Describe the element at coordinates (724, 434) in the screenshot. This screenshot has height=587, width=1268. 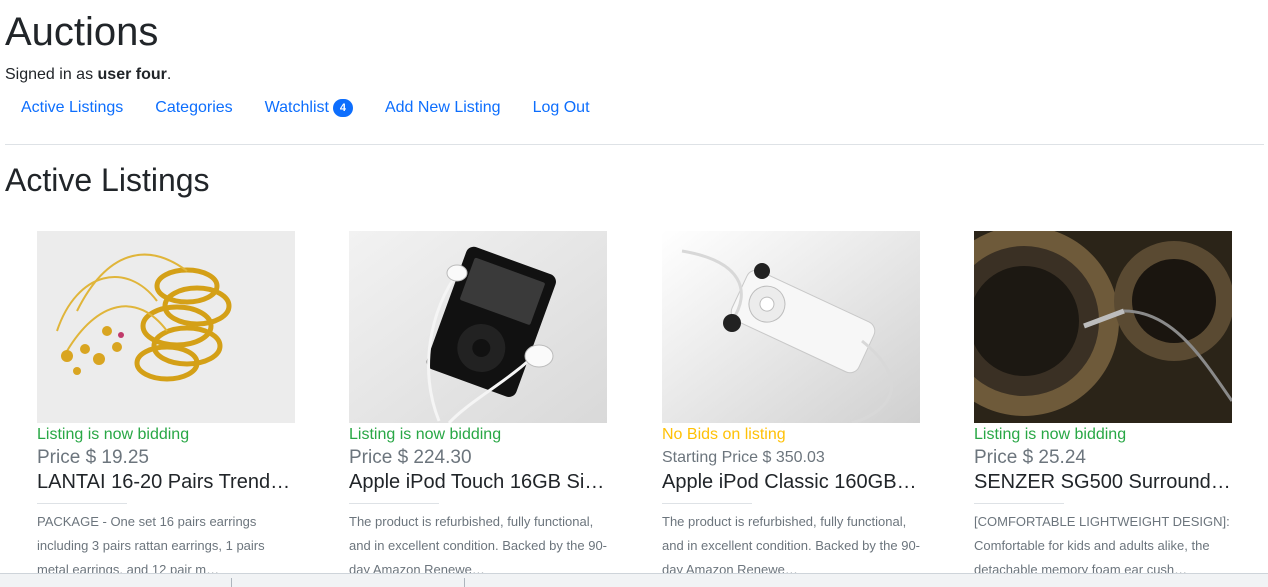
I see `listing-status: No Bids on listing` at that location.